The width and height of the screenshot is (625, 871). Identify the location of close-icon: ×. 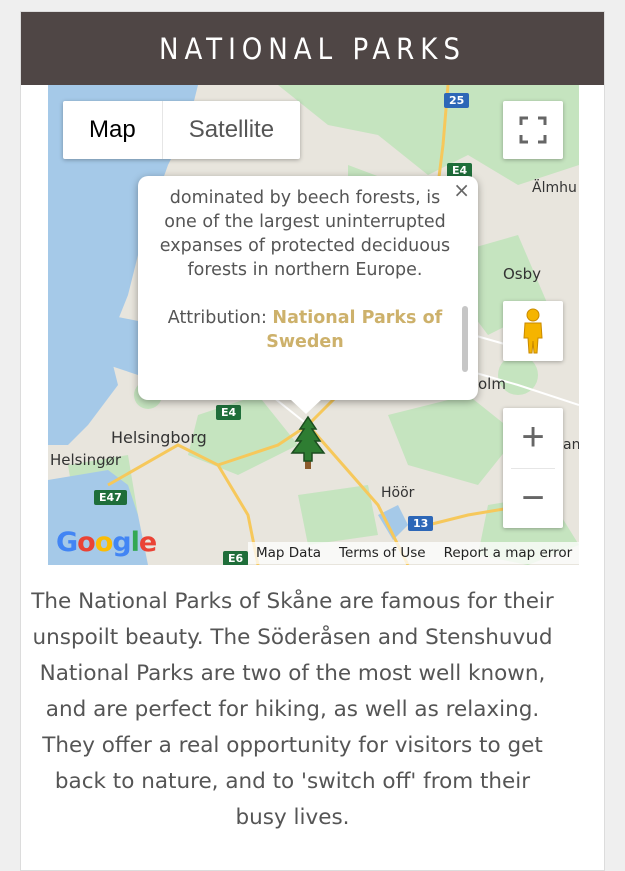
(461, 190).